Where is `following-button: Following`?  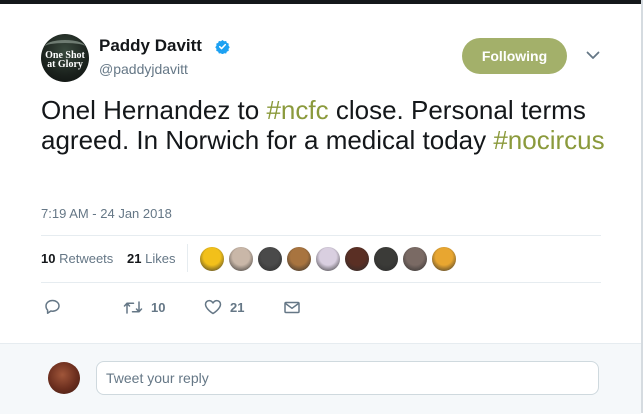
following-button: Following is located at coordinates (514, 56).